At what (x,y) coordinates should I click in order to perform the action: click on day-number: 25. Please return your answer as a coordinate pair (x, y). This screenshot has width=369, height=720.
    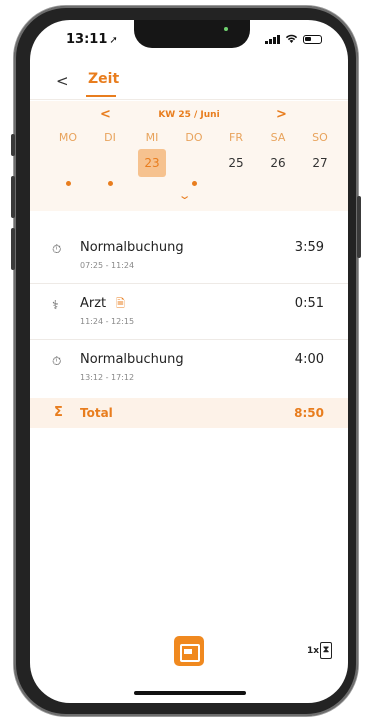
    Looking at the image, I should click on (236, 163).